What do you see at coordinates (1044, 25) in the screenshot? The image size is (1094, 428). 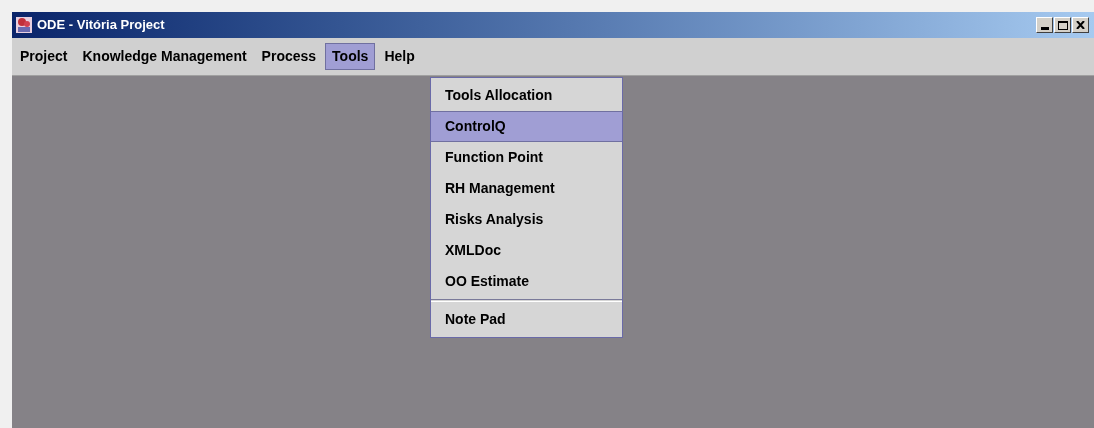 I see `minimize-button` at bounding box center [1044, 25].